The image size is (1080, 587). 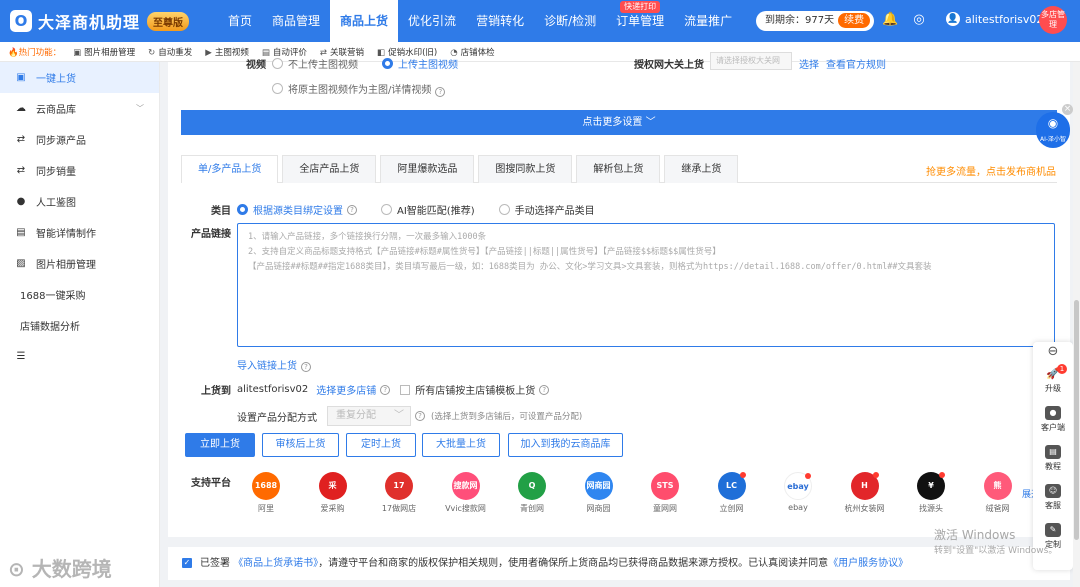 What do you see at coordinates (798, 492) in the screenshot?
I see `platform-item: ebay ebay` at bounding box center [798, 492].